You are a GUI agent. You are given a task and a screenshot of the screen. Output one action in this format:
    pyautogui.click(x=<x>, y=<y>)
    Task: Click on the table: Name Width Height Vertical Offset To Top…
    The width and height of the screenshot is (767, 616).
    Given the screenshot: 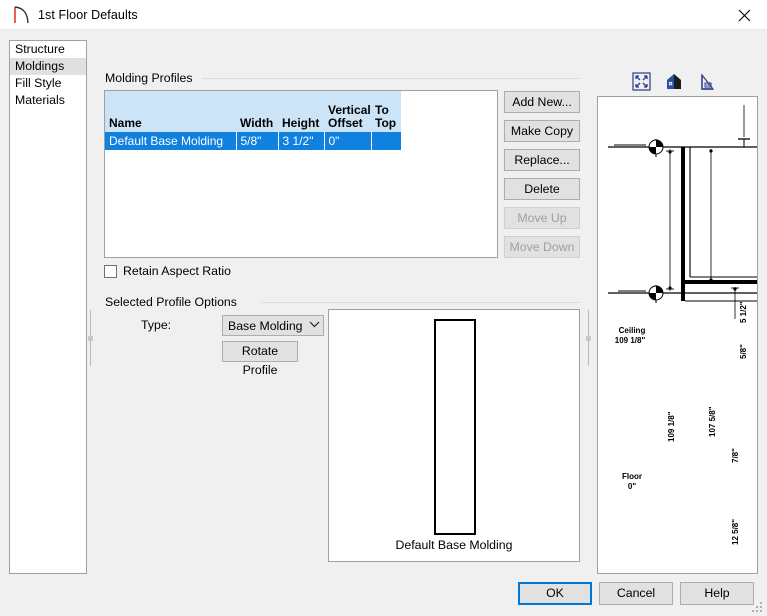 What is the action you would take?
    pyautogui.click(x=253, y=120)
    